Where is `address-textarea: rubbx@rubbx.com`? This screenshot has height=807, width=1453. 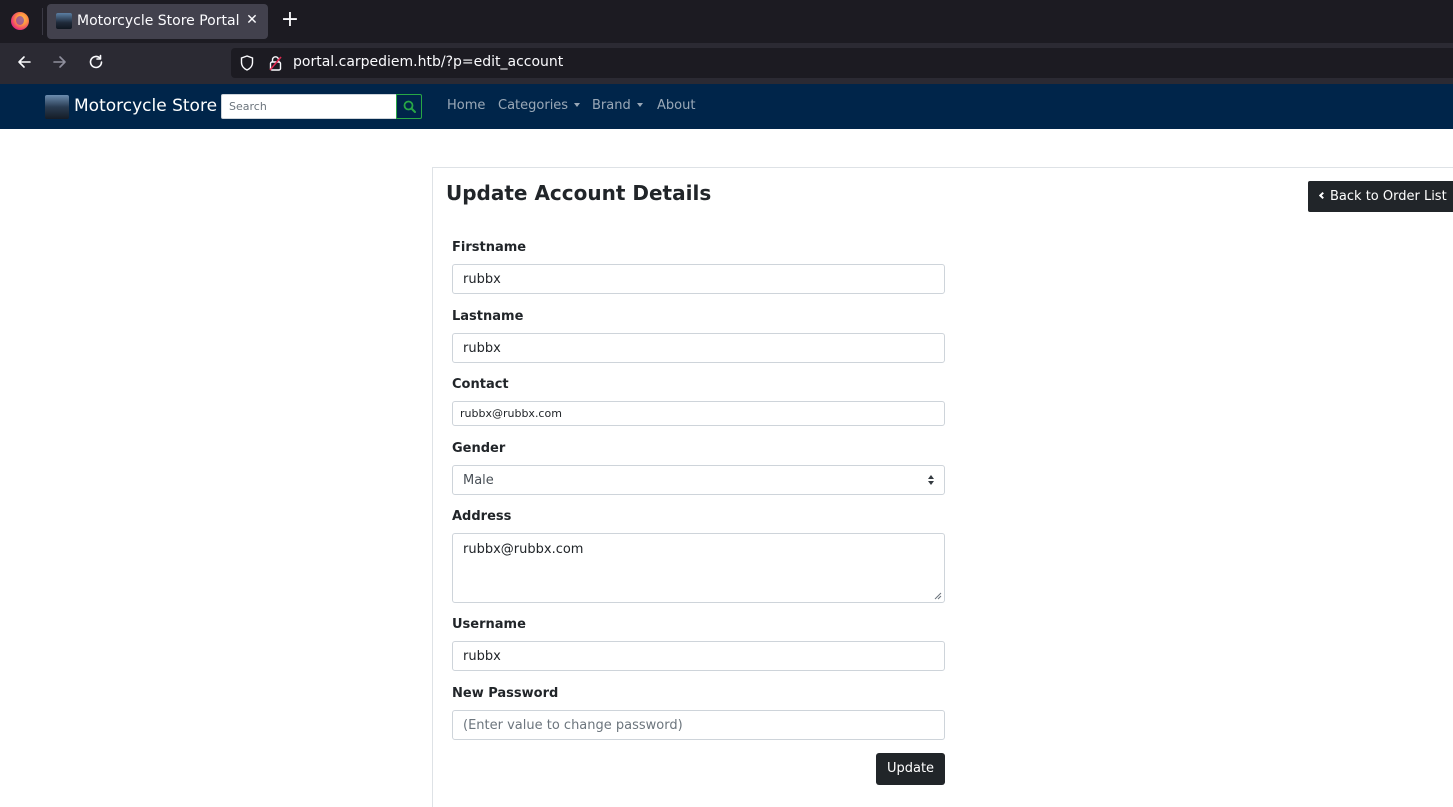 address-textarea: rubbx@rubbx.com is located at coordinates (698, 568).